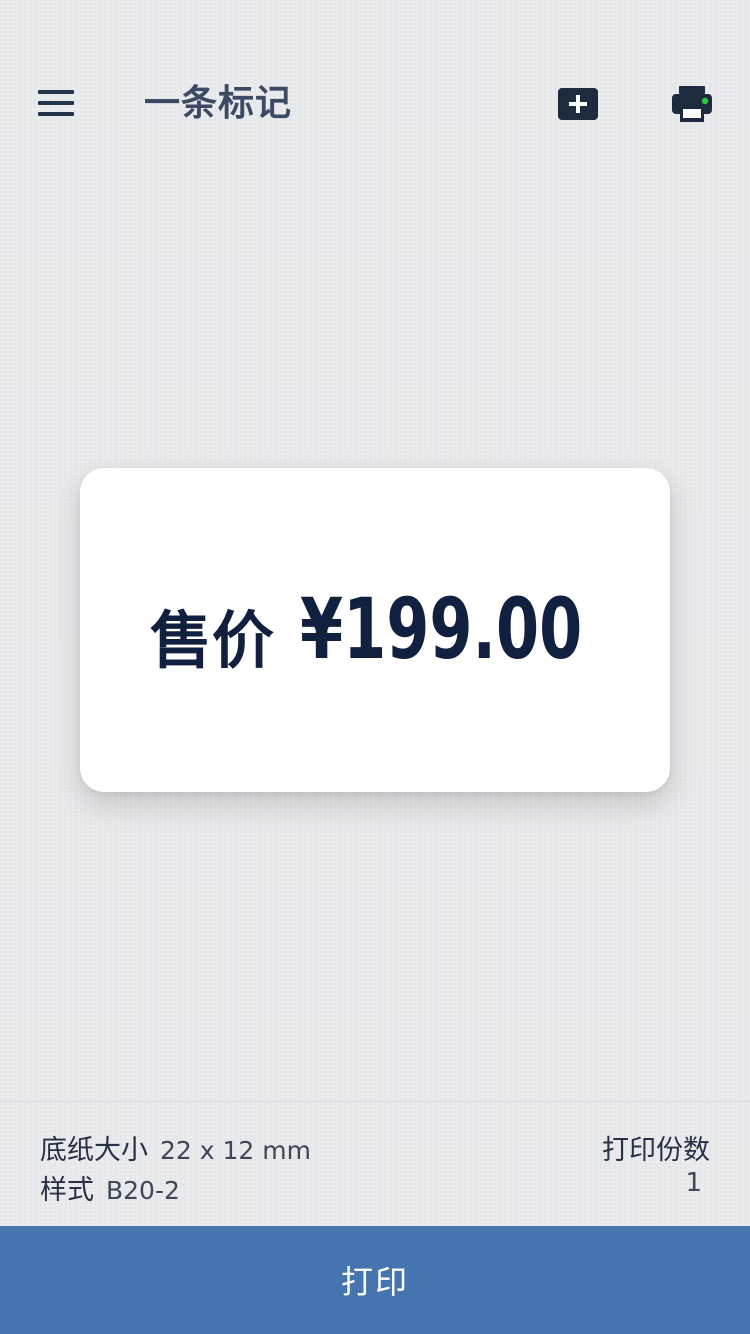 The width and height of the screenshot is (750, 1334). I want to click on label-content: 售价 ¥199.00, so click(375, 629).